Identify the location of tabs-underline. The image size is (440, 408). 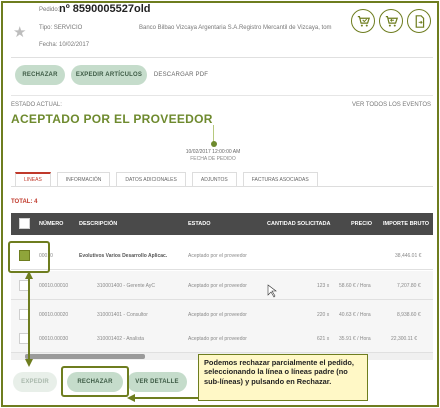
(222, 186).